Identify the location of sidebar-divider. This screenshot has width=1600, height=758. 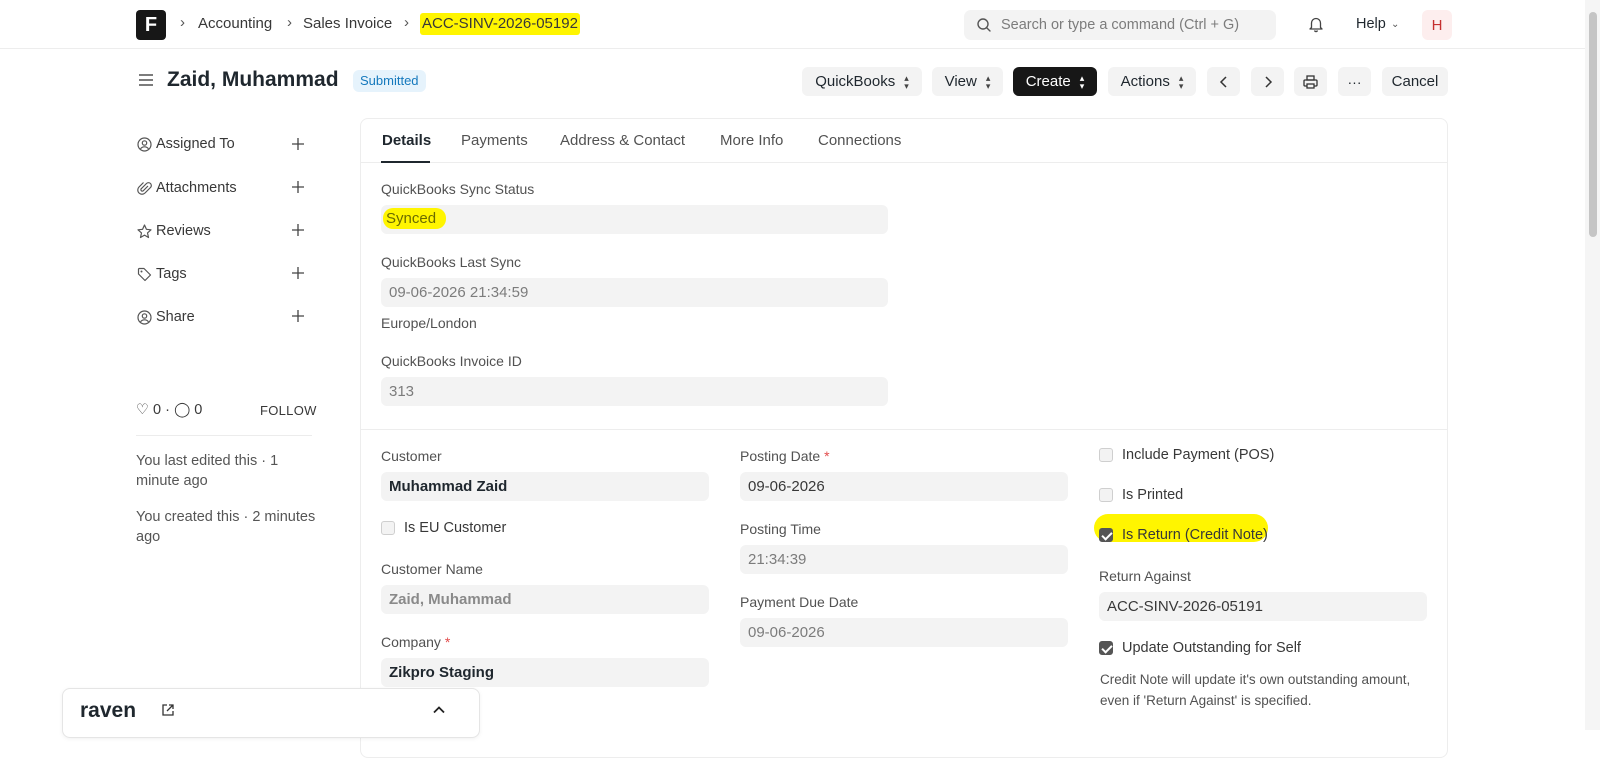
(224, 435).